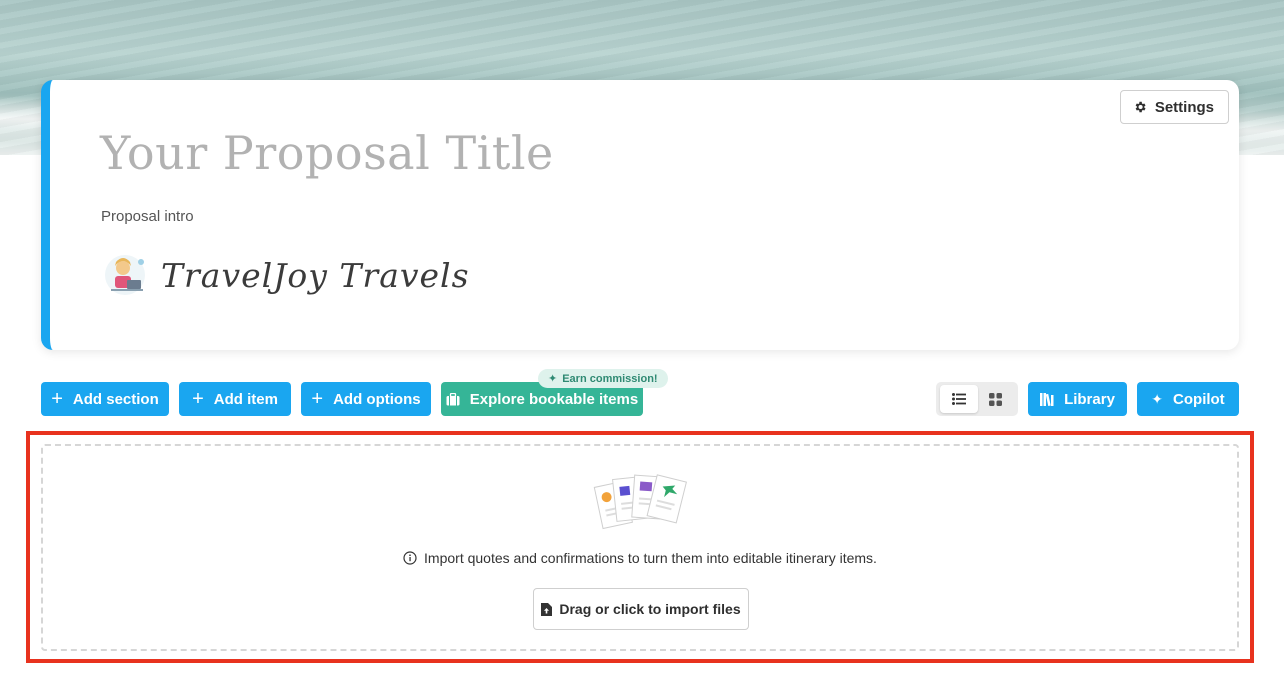  What do you see at coordinates (147, 216) in the screenshot?
I see `proposal-intro-input: Proposal intro` at bounding box center [147, 216].